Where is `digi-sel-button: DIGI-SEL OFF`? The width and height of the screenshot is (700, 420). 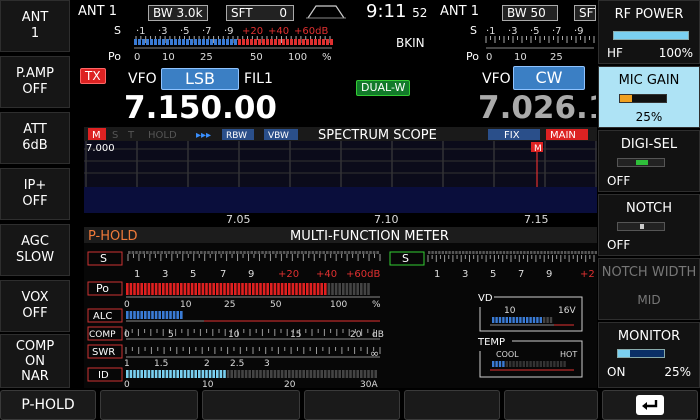
digi-sel-button: DIGI-SEL OFF is located at coordinates (649, 161).